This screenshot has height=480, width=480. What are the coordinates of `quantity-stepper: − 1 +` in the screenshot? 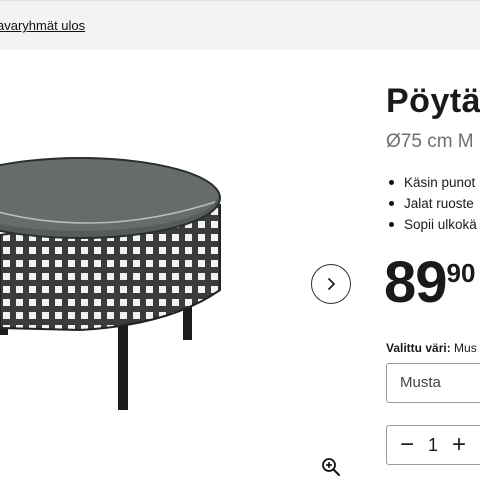 It's located at (433, 445).